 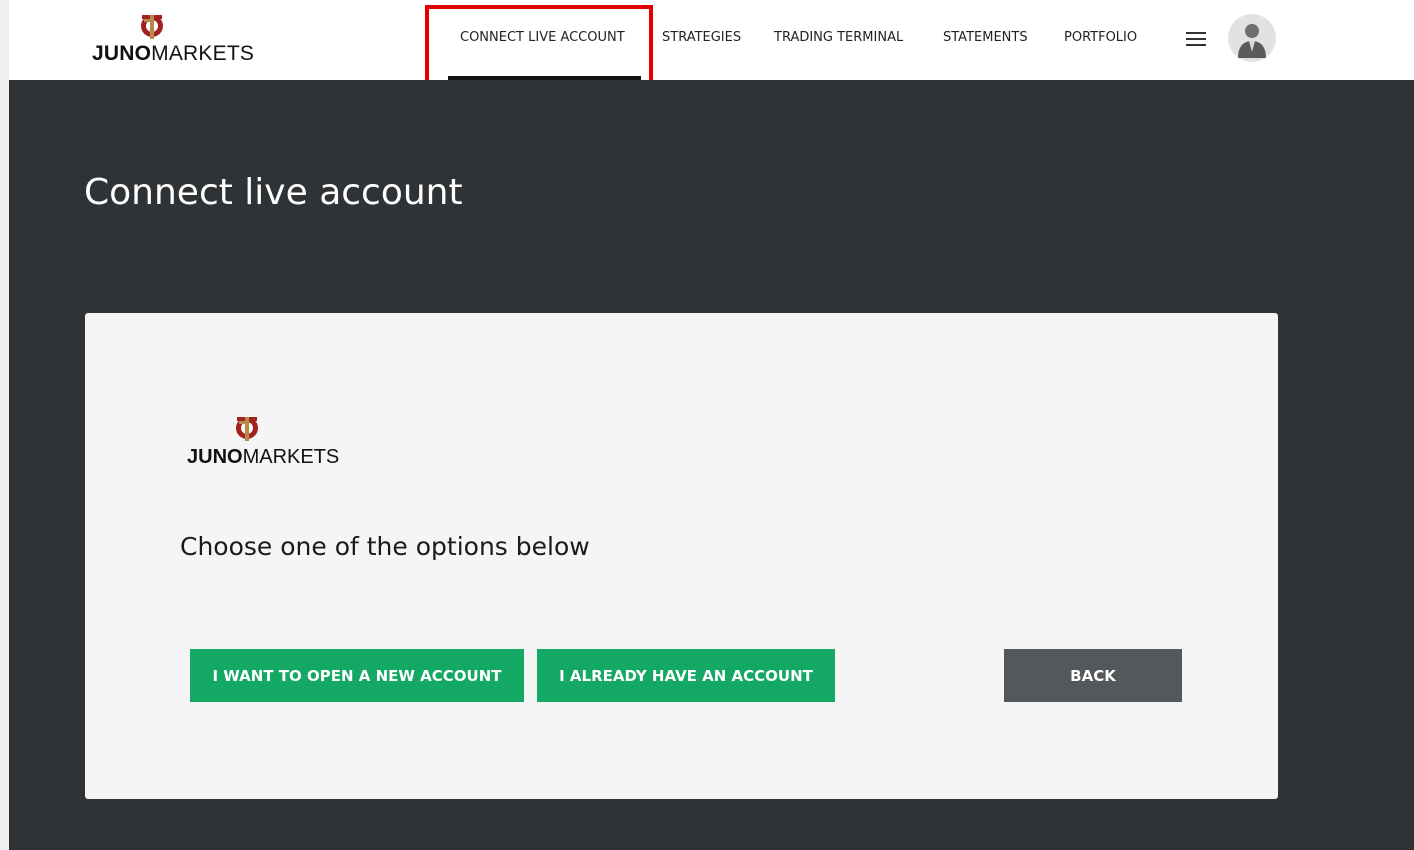 What do you see at coordinates (4, 425) in the screenshot?
I see `window-edge` at bounding box center [4, 425].